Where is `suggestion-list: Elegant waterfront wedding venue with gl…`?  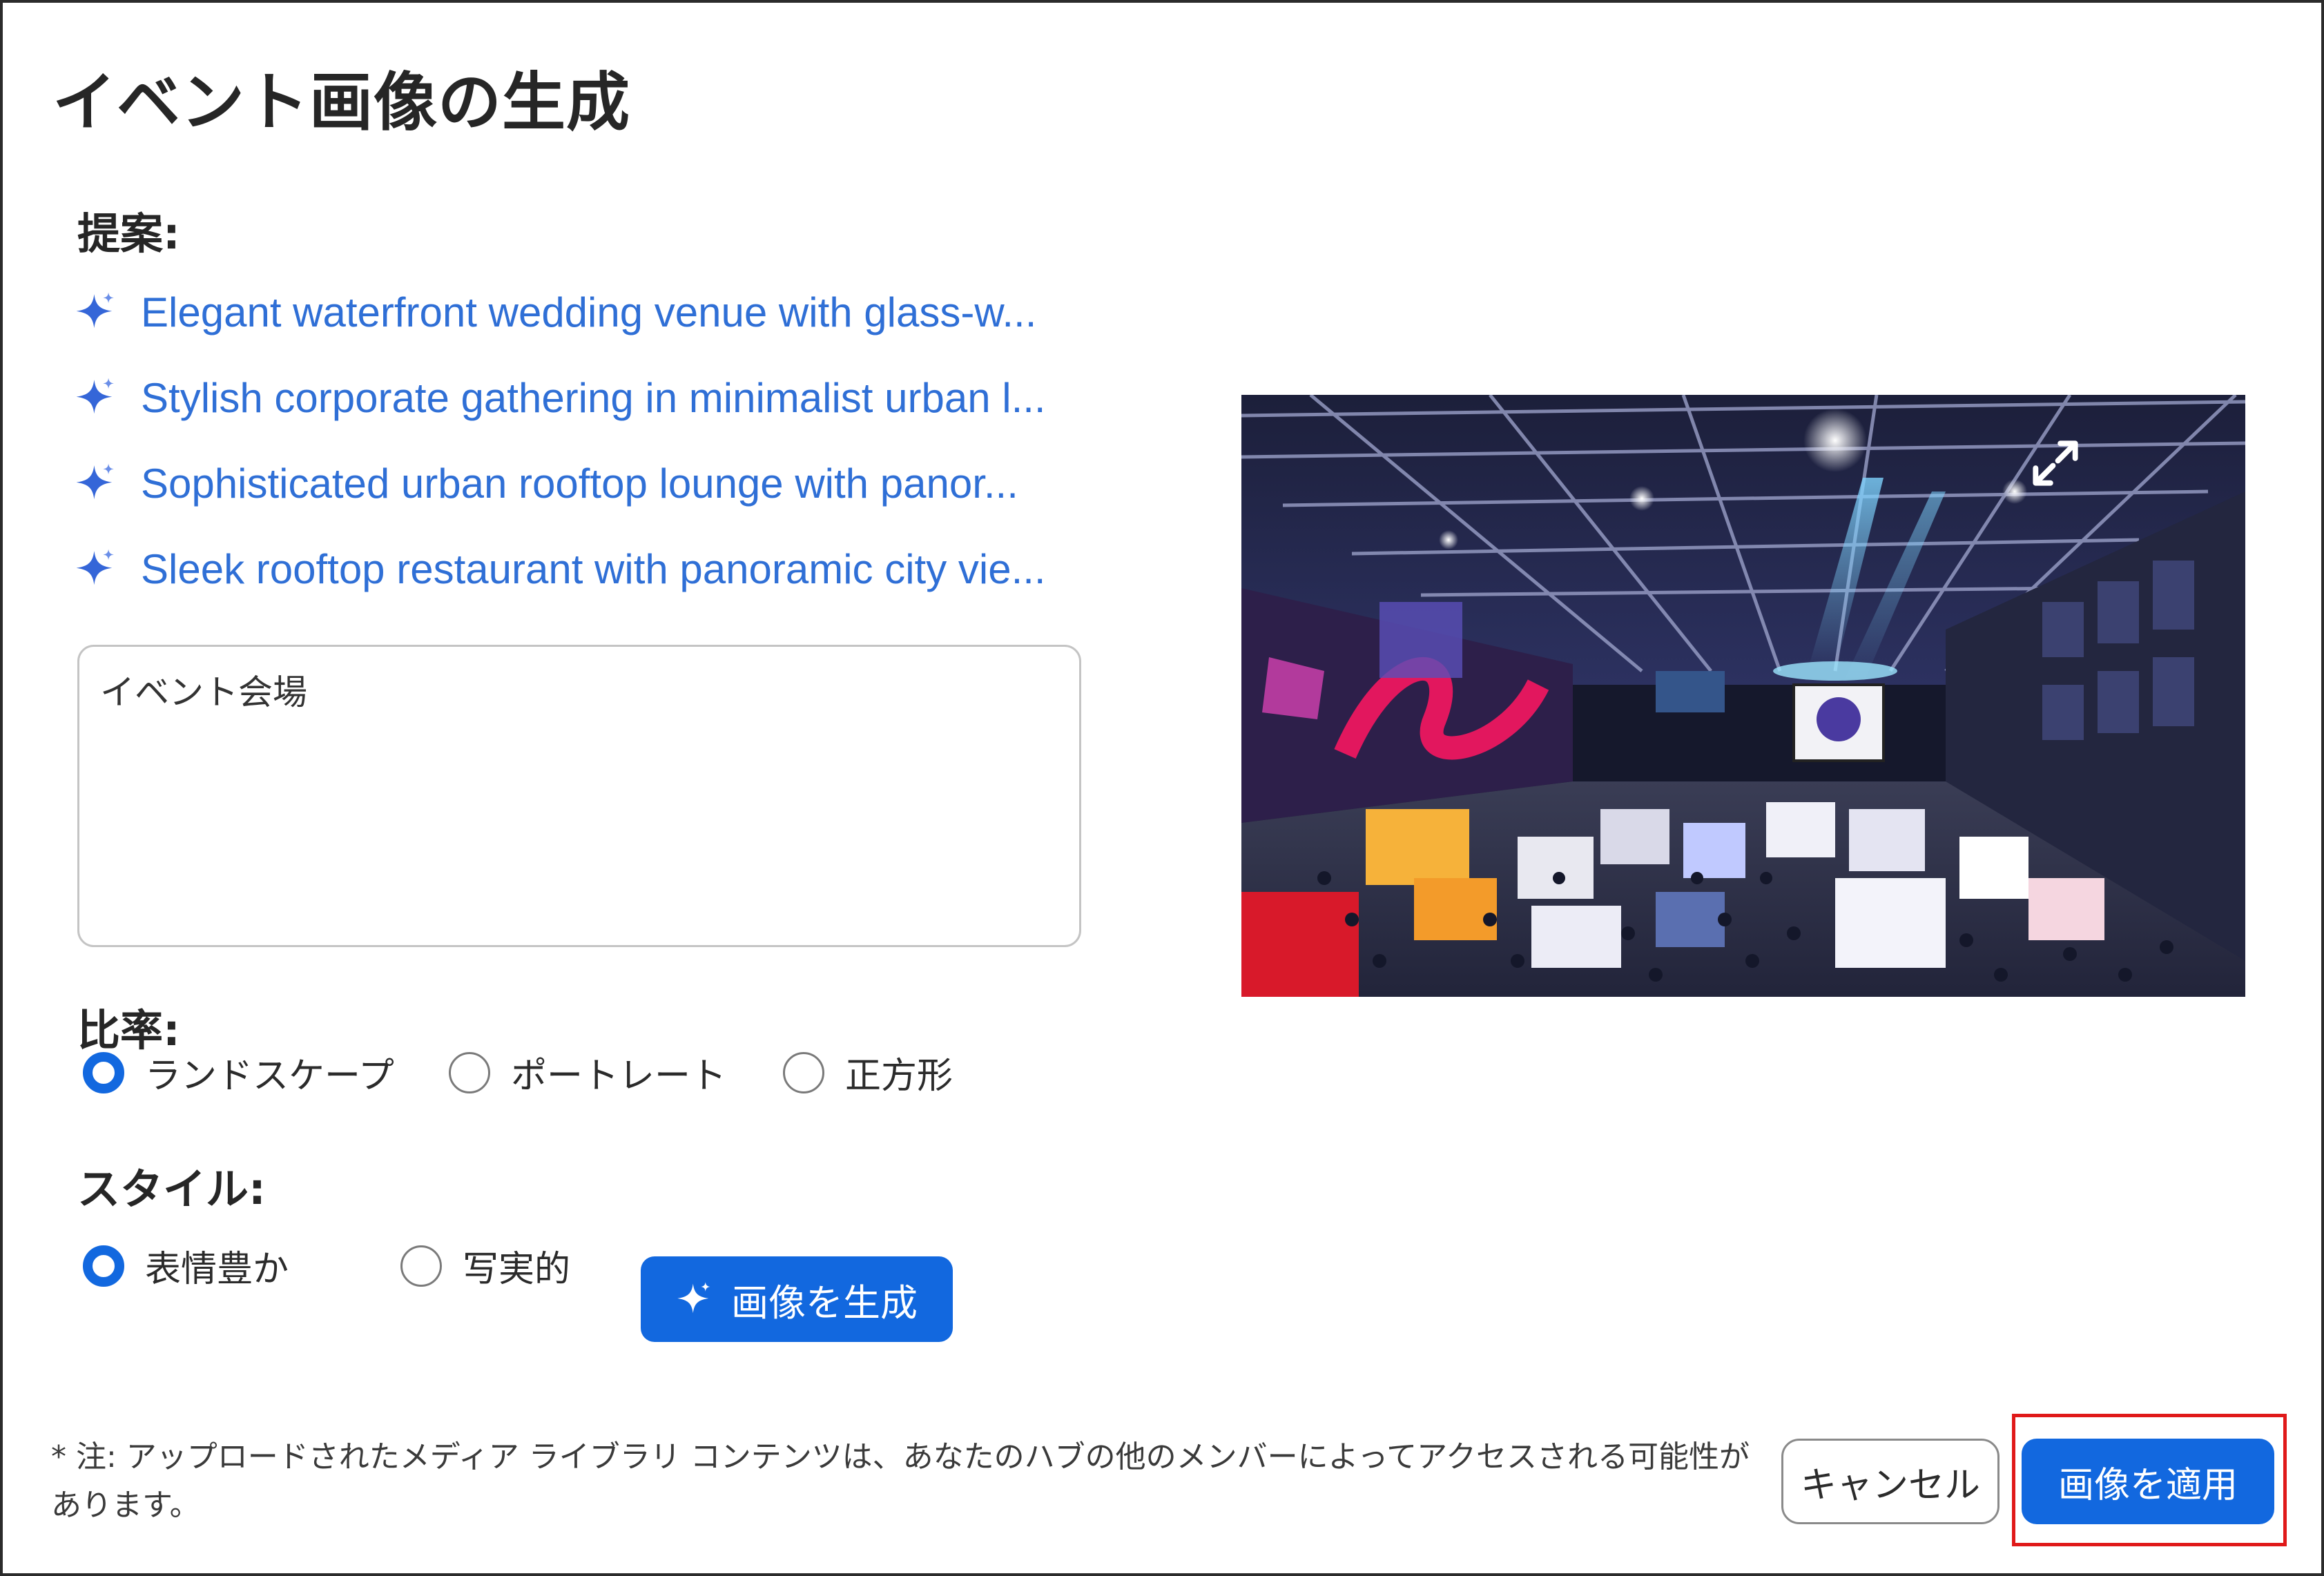 suggestion-list: Elegant waterfront wedding venue with gl… is located at coordinates (582, 441).